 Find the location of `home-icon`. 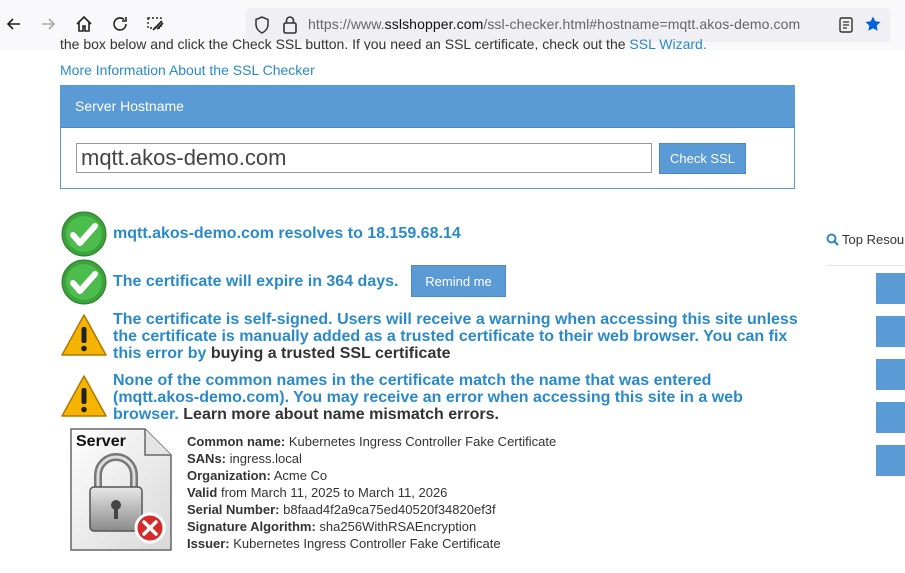

home-icon is located at coordinates (84, 24).